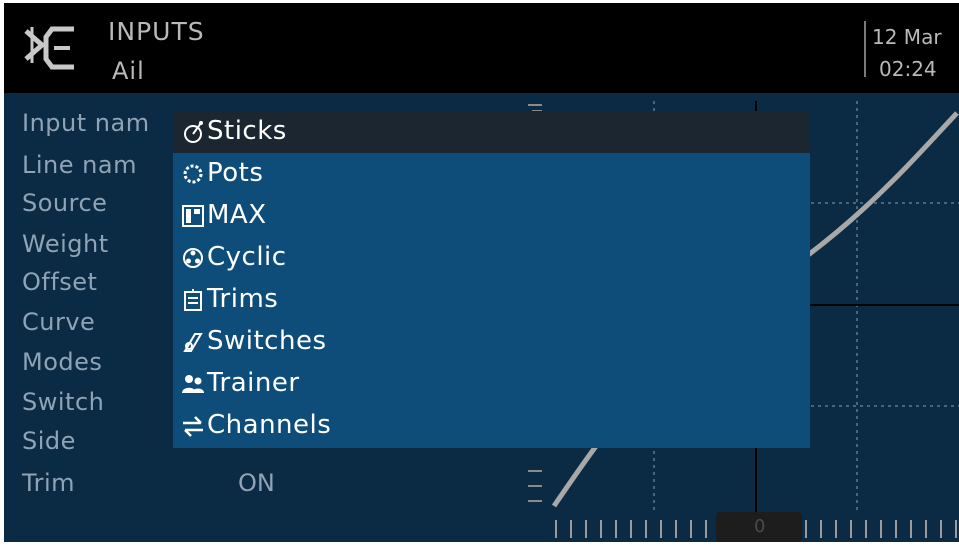 The height and width of the screenshot is (546, 959). Describe the element at coordinates (491, 426) in the screenshot. I see `menu-item-channels: Channels` at that location.